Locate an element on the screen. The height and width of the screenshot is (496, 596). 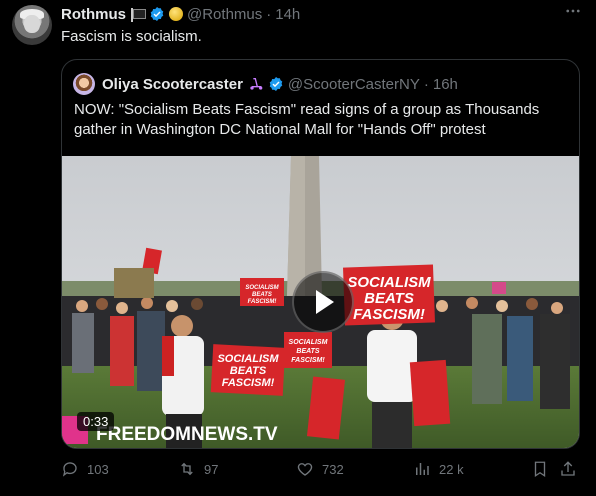
quote-author-handle: @ScooterCasterNY is located at coordinates (354, 84).